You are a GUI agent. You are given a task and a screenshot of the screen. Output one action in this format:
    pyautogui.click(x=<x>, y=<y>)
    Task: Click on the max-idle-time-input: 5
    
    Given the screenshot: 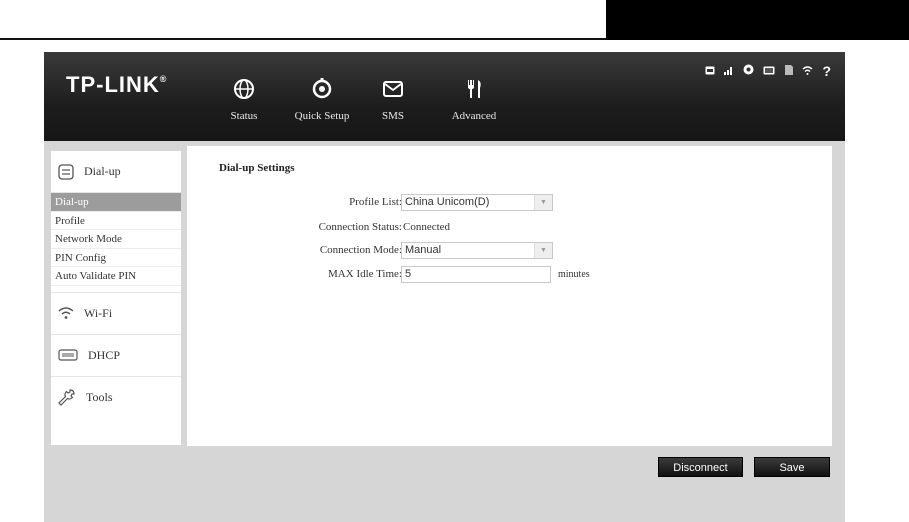 What is the action you would take?
    pyautogui.click(x=476, y=274)
    